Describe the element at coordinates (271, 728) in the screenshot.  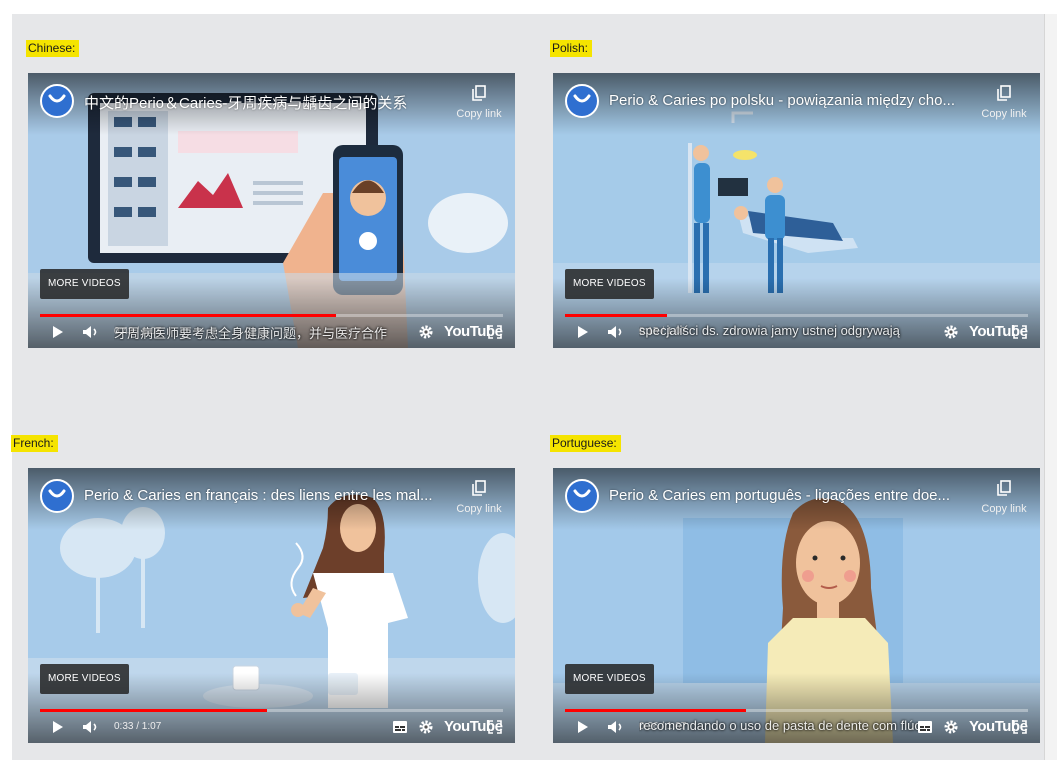
I see `player-controls: 0:33 / 1:07 YouTube` at that location.